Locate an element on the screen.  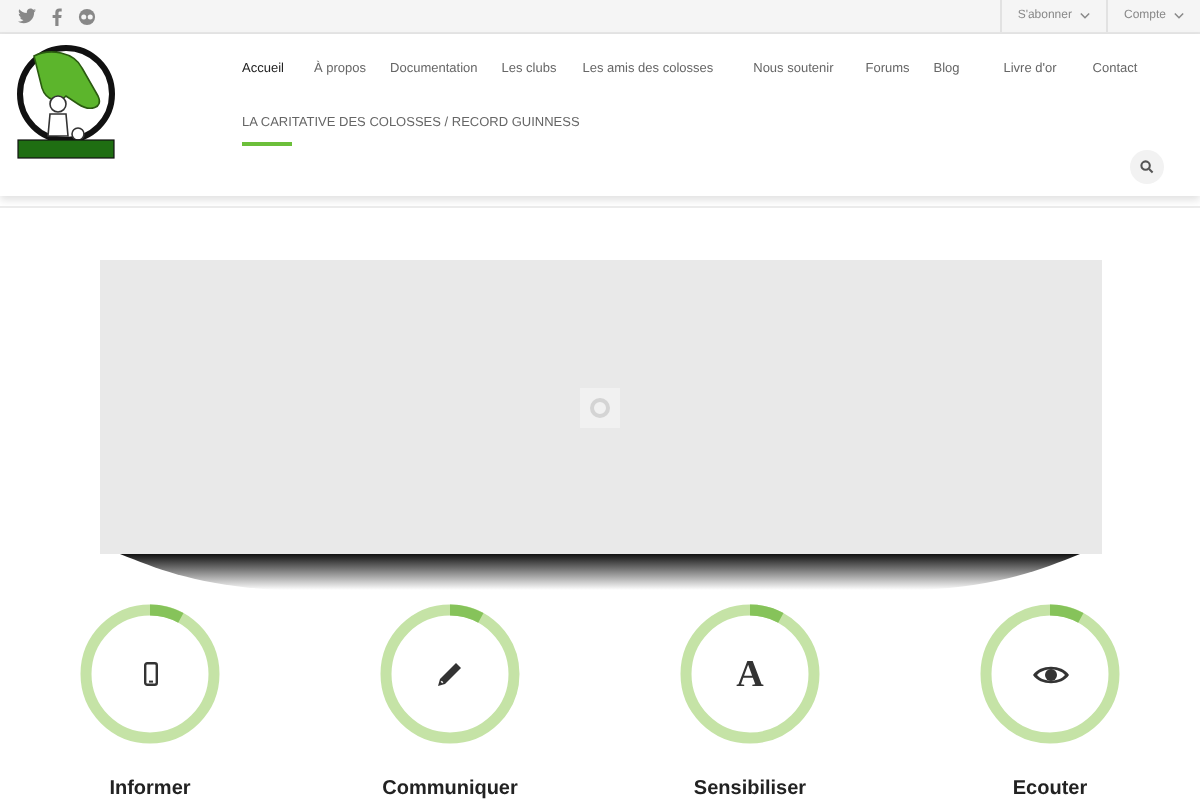
twitter-icon is located at coordinates (27, 16).